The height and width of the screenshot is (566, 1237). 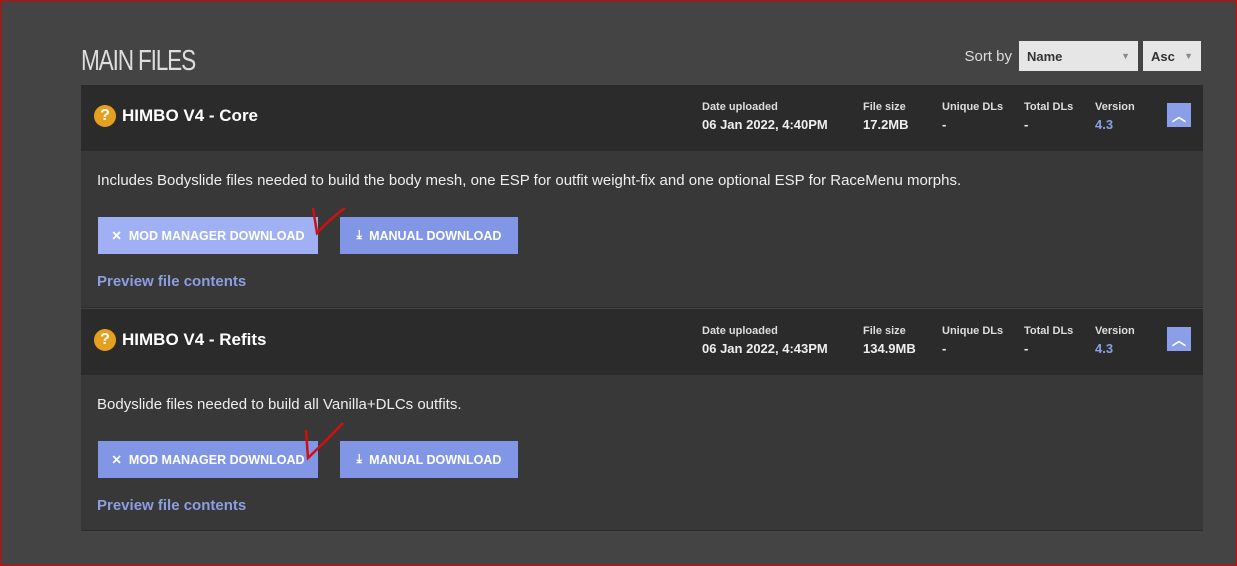 What do you see at coordinates (765, 124) in the screenshot?
I see `value: 06 Jan 2022, 4:40PM` at bounding box center [765, 124].